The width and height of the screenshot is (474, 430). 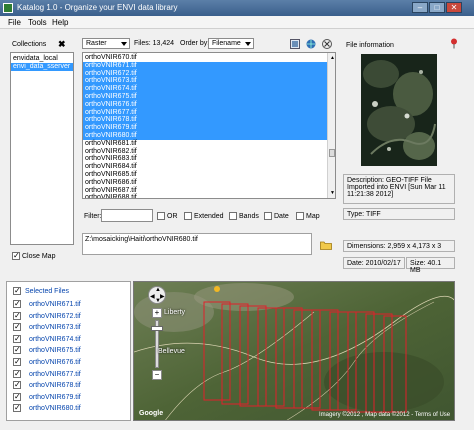 I want to click on file-list-item: orthoVNIR680.tif, so click(x=205, y=135).